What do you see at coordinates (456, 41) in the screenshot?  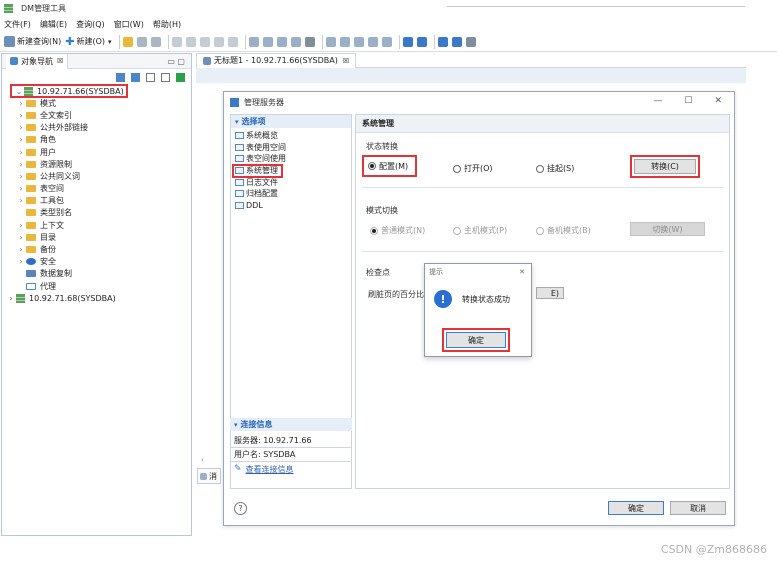 I see `home-icon` at bounding box center [456, 41].